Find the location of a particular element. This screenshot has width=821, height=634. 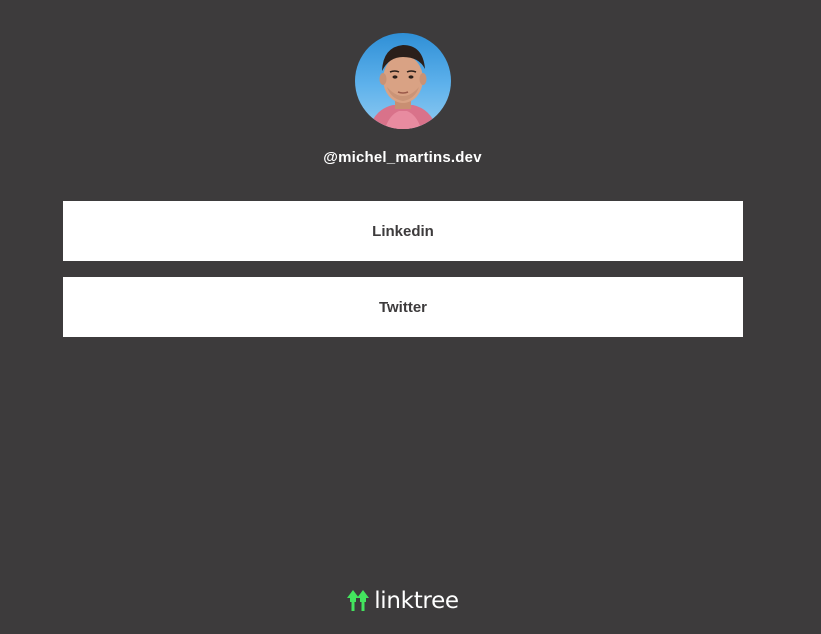

footer: linktree is located at coordinates (402, 601).